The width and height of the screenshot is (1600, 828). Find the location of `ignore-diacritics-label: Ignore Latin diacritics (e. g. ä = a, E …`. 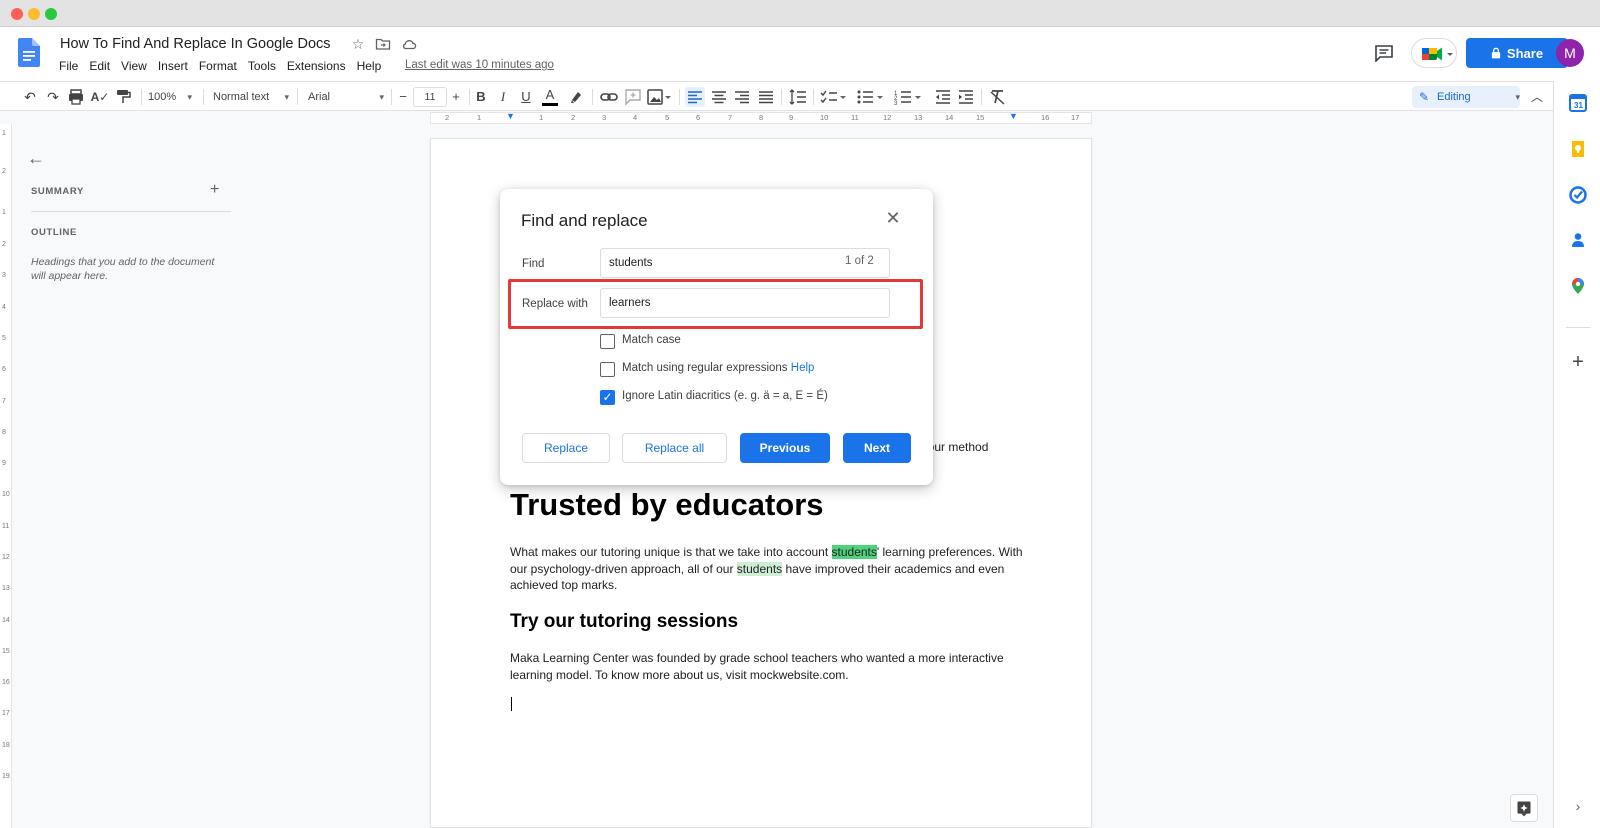

ignore-diacritics-label: Ignore Latin diacritics (e. g. ä = a, E … is located at coordinates (725, 396).